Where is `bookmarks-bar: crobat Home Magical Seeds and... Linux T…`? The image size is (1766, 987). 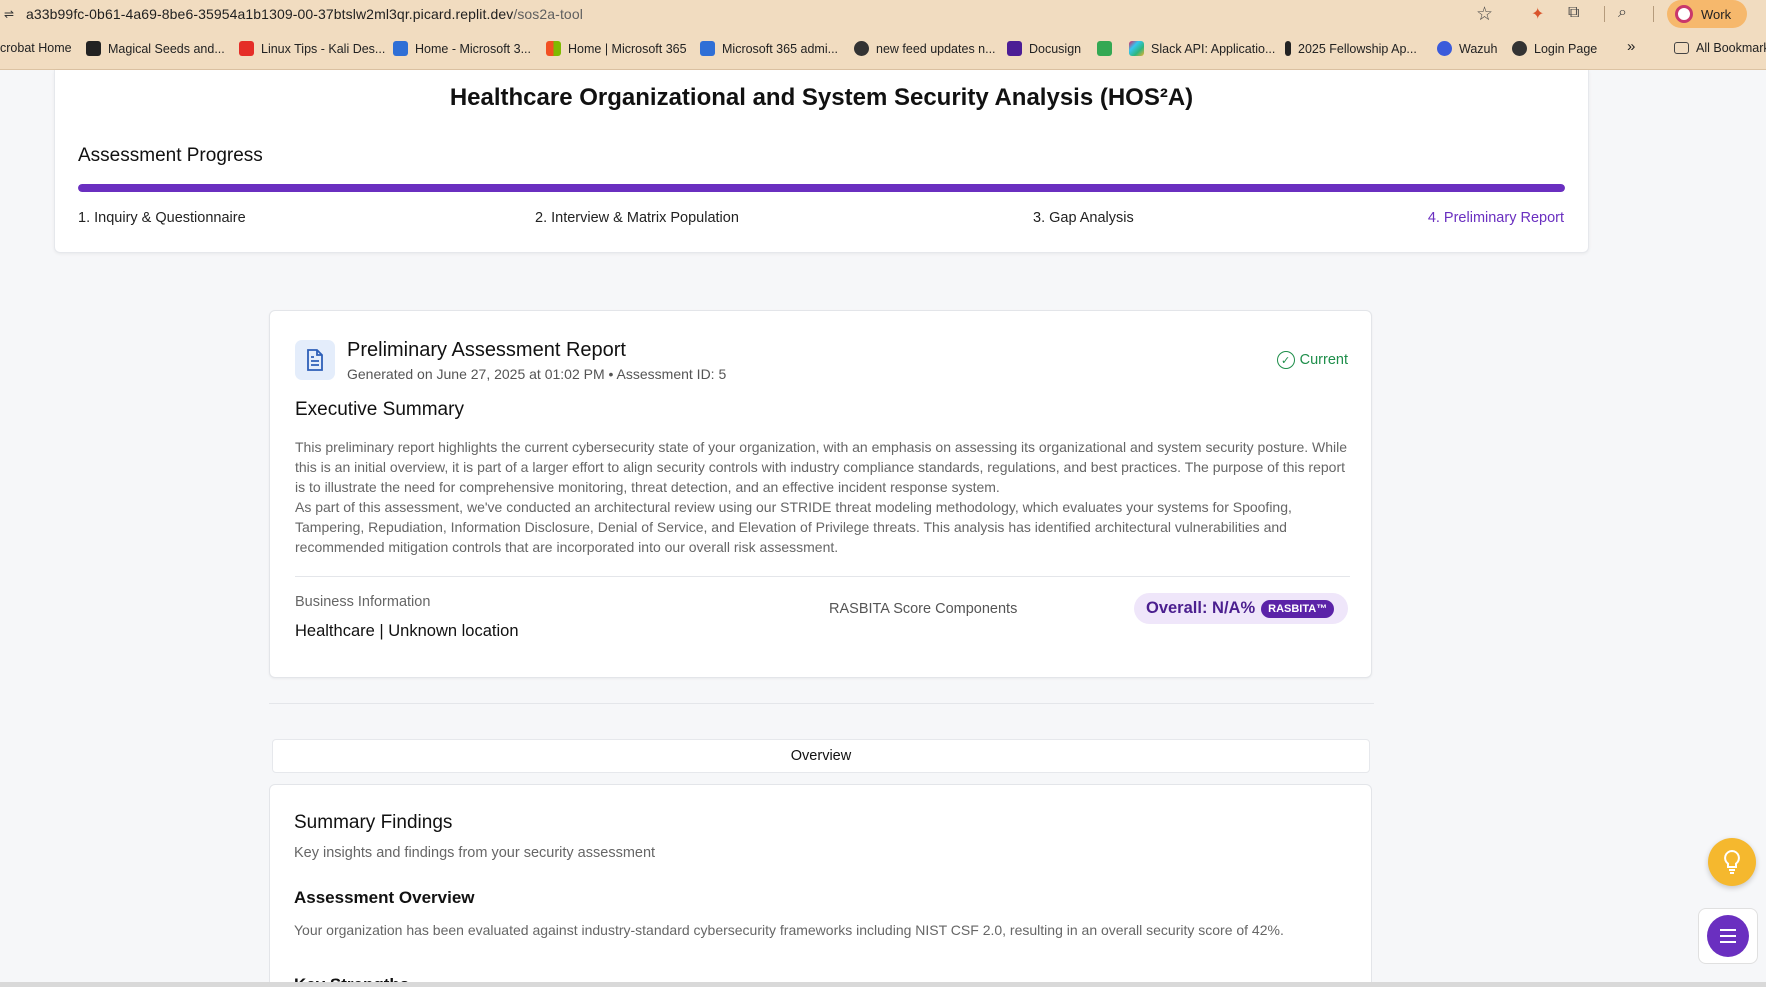
bookmarks-bar: crobat Home Magical Seeds and... Linux T… is located at coordinates (883, 49).